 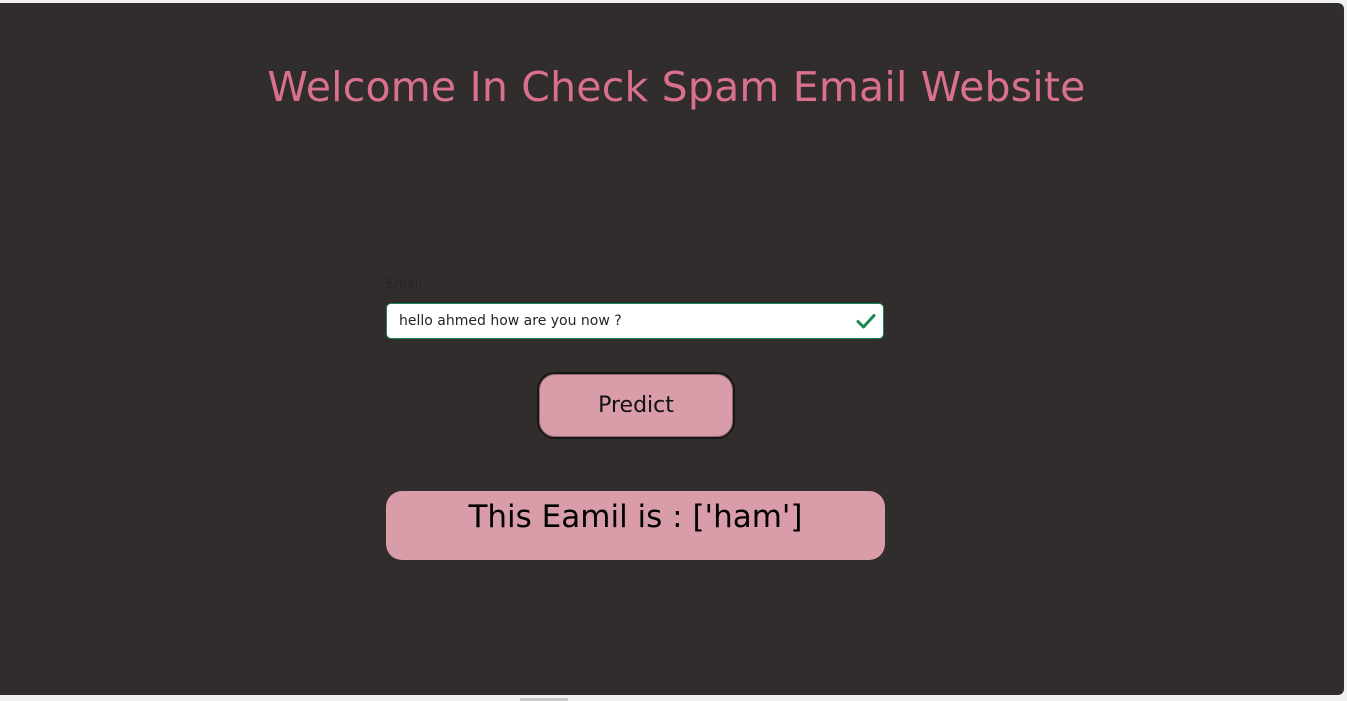 I want to click on bottom-strip, so click(x=673, y=698).